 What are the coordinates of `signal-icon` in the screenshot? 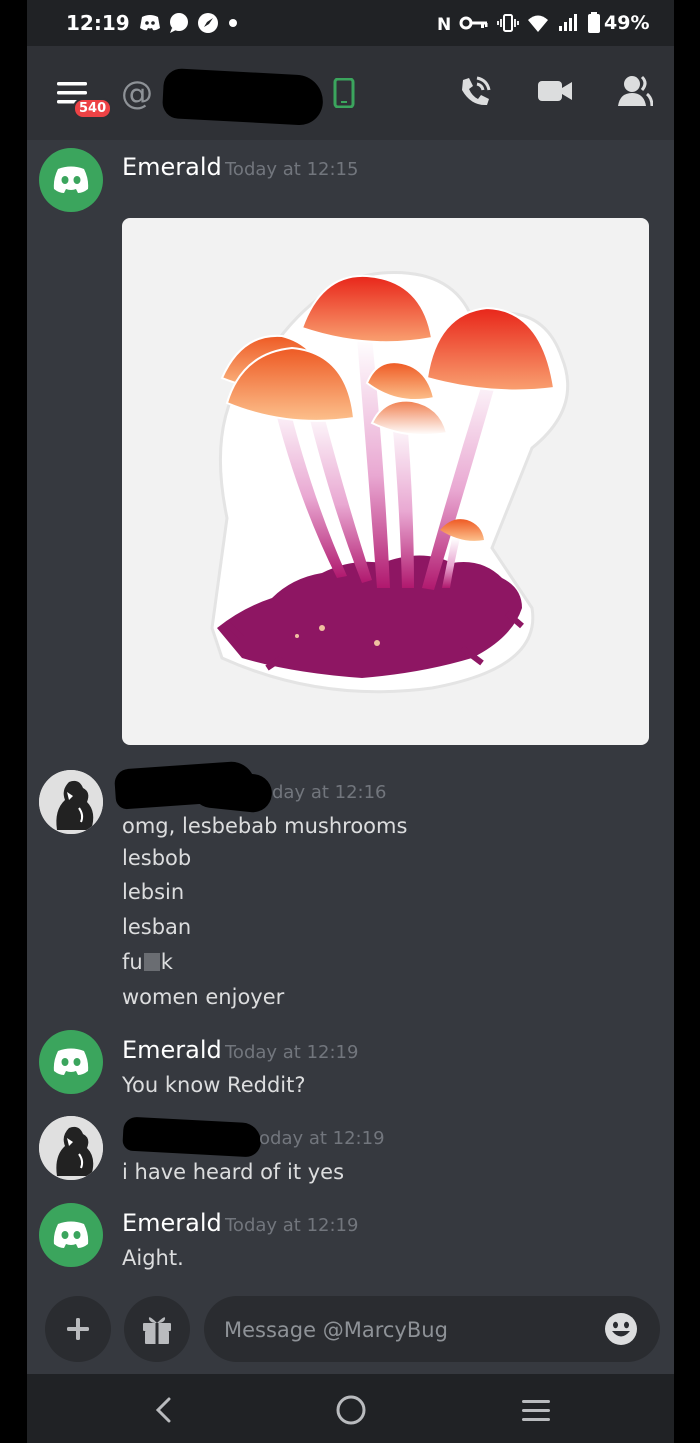 It's located at (568, 22).